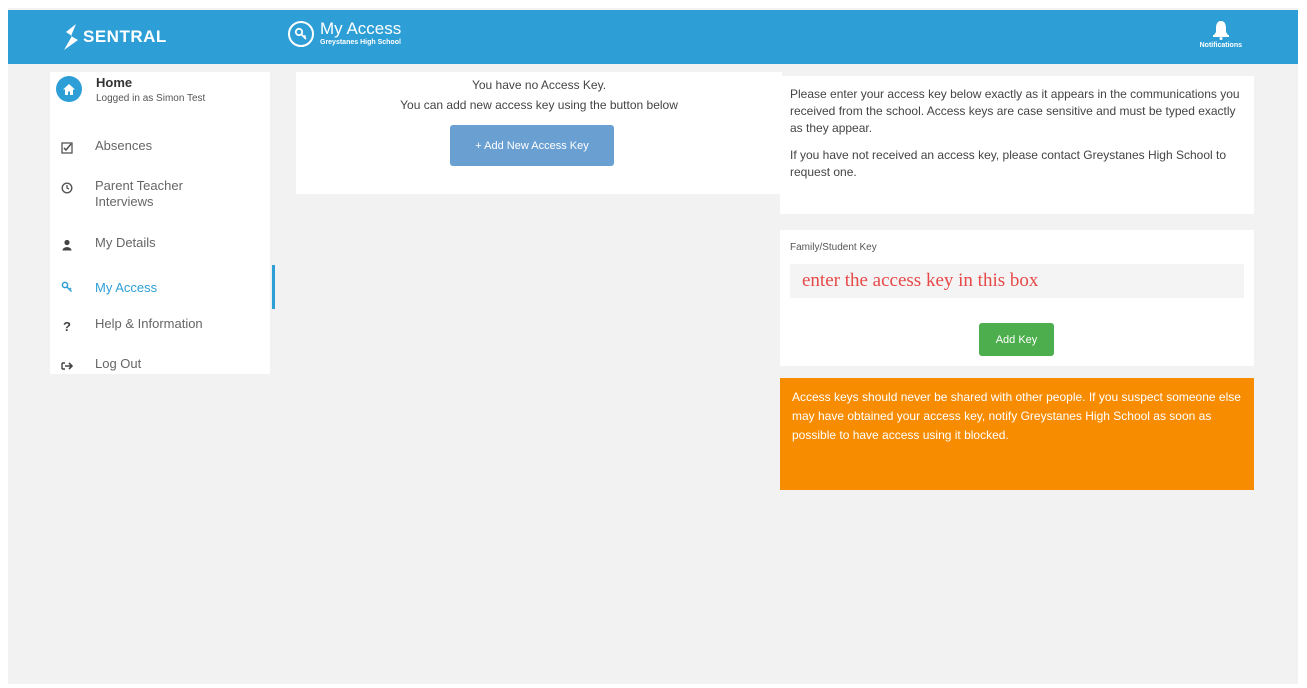 The width and height of the screenshot is (1307, 688). What do you see at coordinates (149, 323) in the screenshot?
I see `sidebar-item-label: Help & Information` at bounding box center [149, 323].